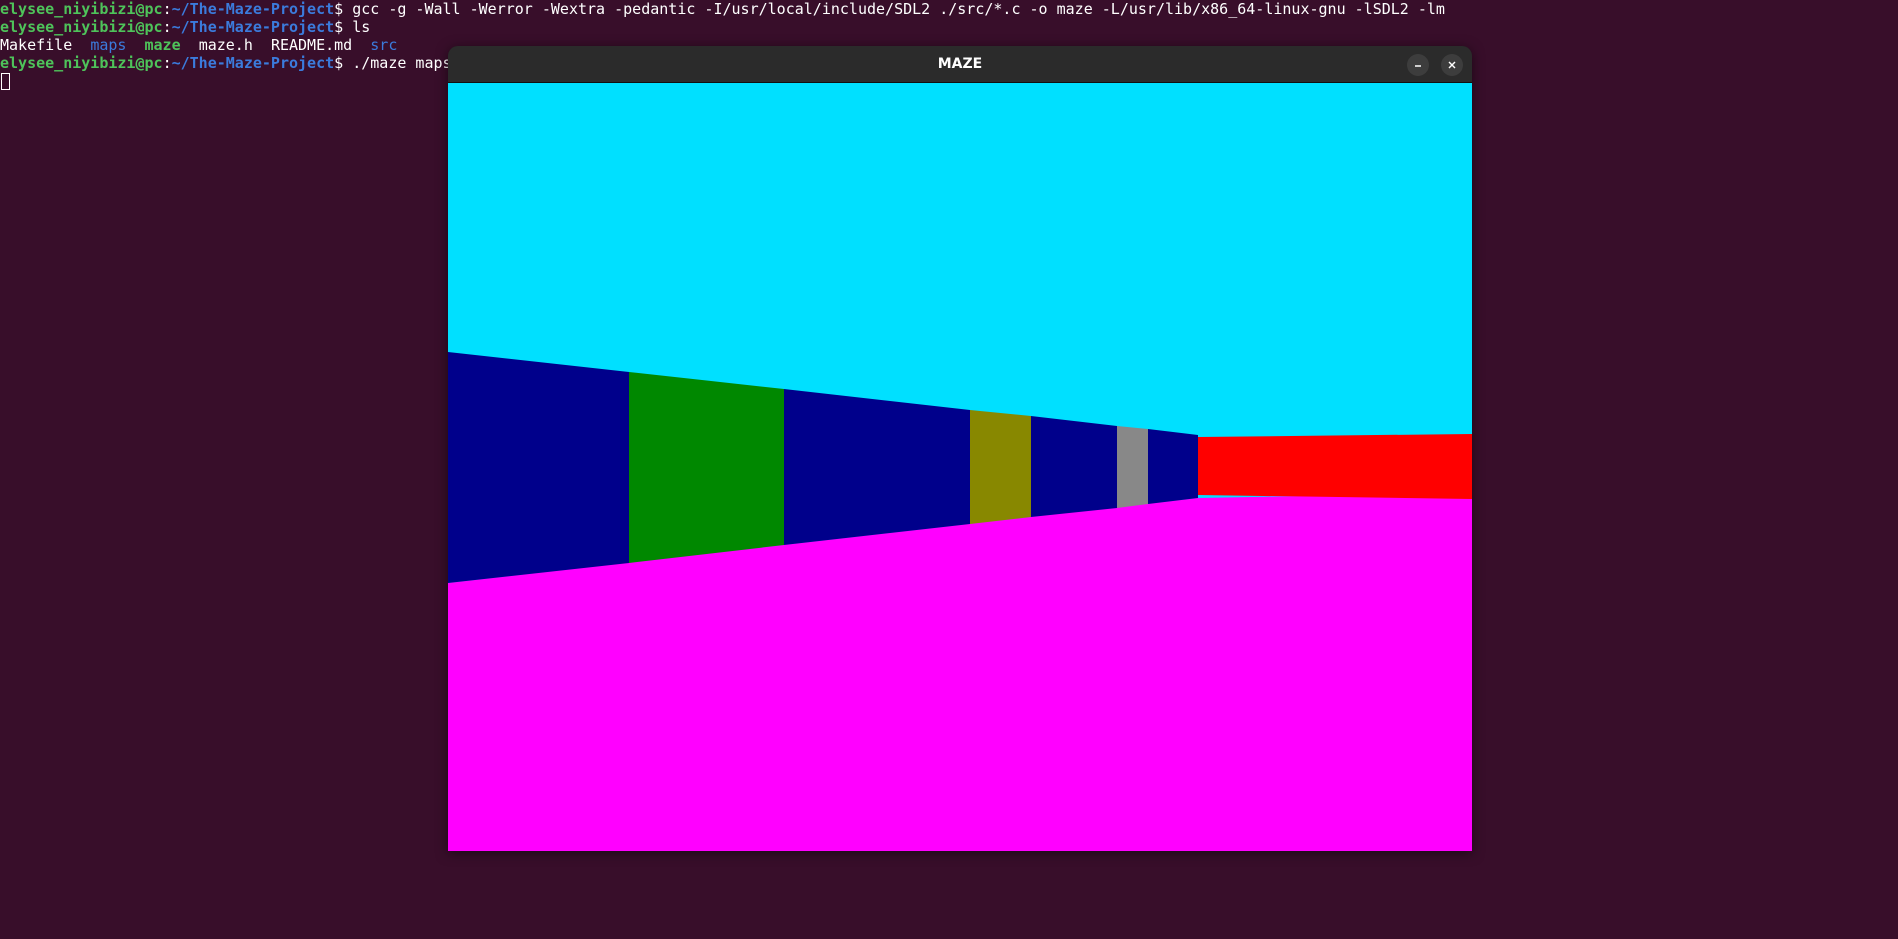 The height and width of the screenshot is (939, 1898). I want to click on window-titlebar: MAZE, so click(960, 64).